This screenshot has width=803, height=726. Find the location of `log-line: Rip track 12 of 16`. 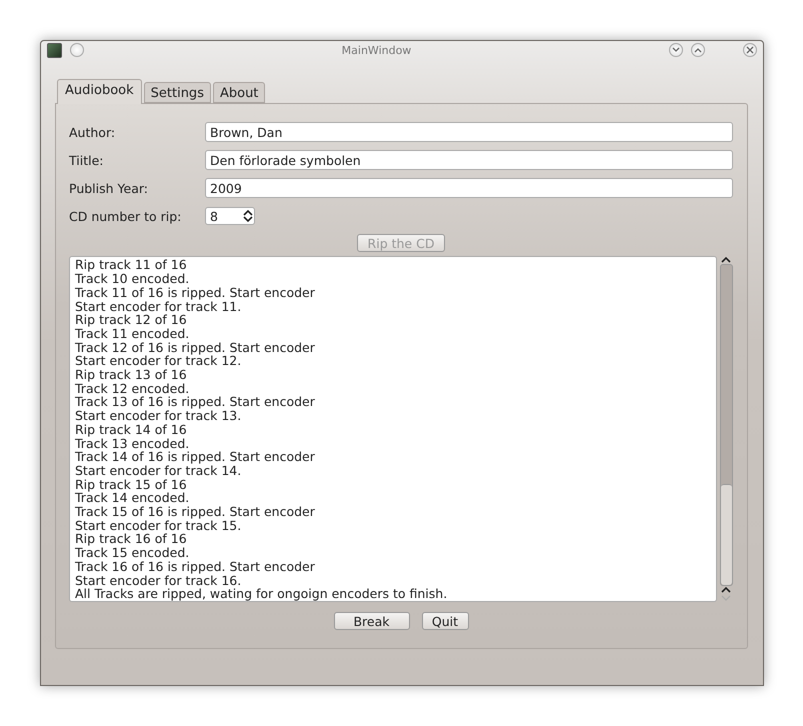

log-line: Rip track 12 of 16 is located at coordinates (131, 320).